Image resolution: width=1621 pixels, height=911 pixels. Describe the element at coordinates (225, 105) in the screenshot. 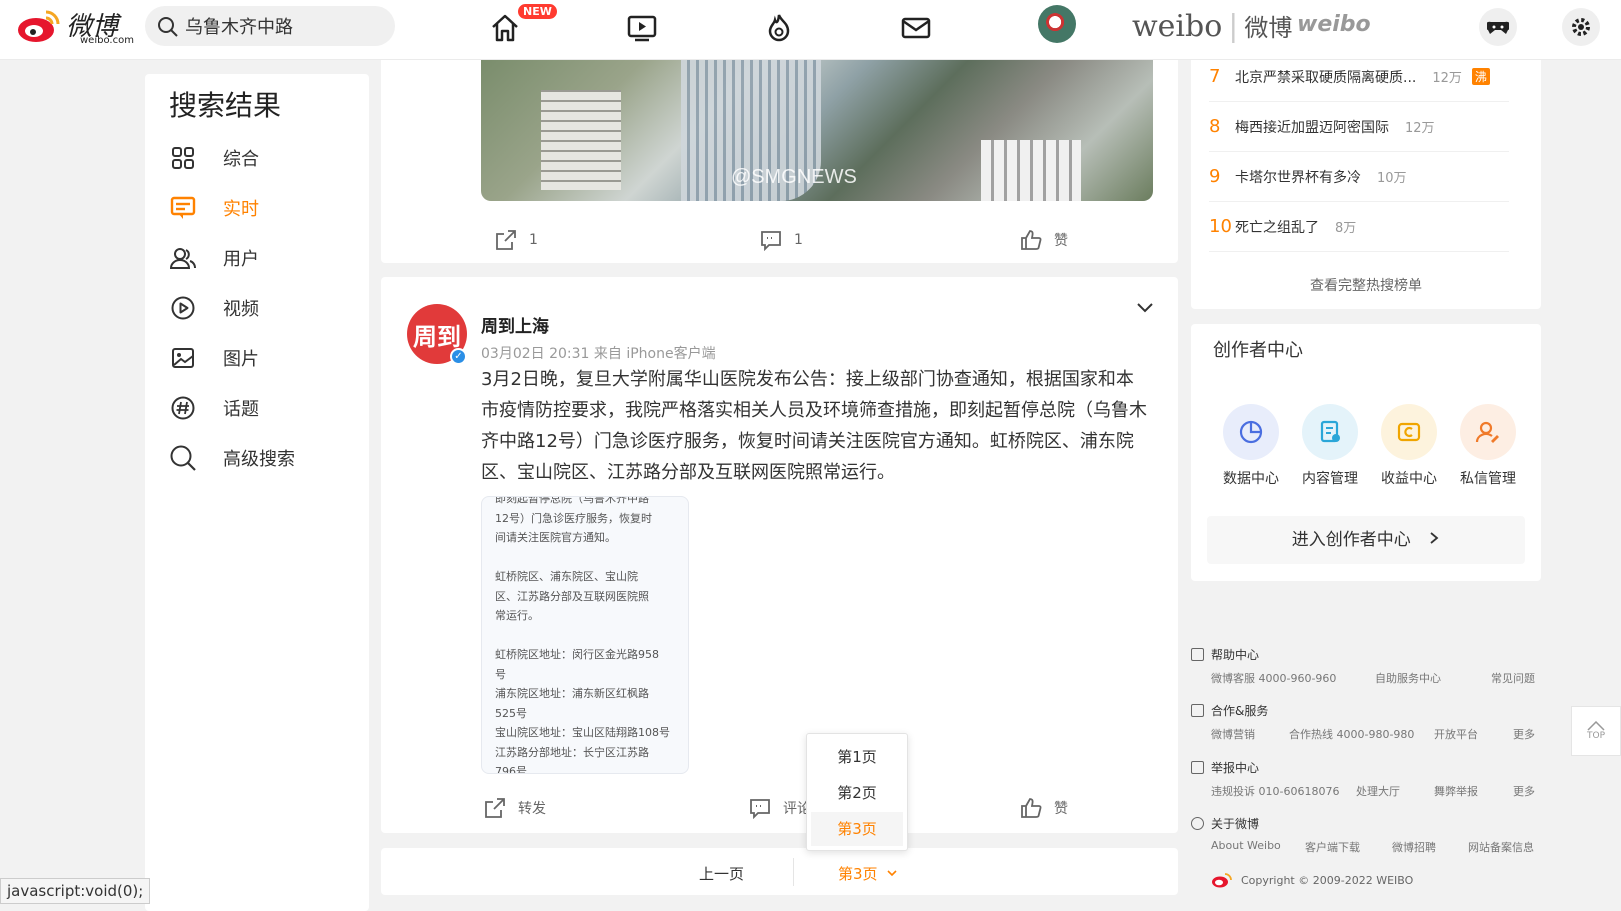

I see `sidebar-title: 搜索结果` at that location.